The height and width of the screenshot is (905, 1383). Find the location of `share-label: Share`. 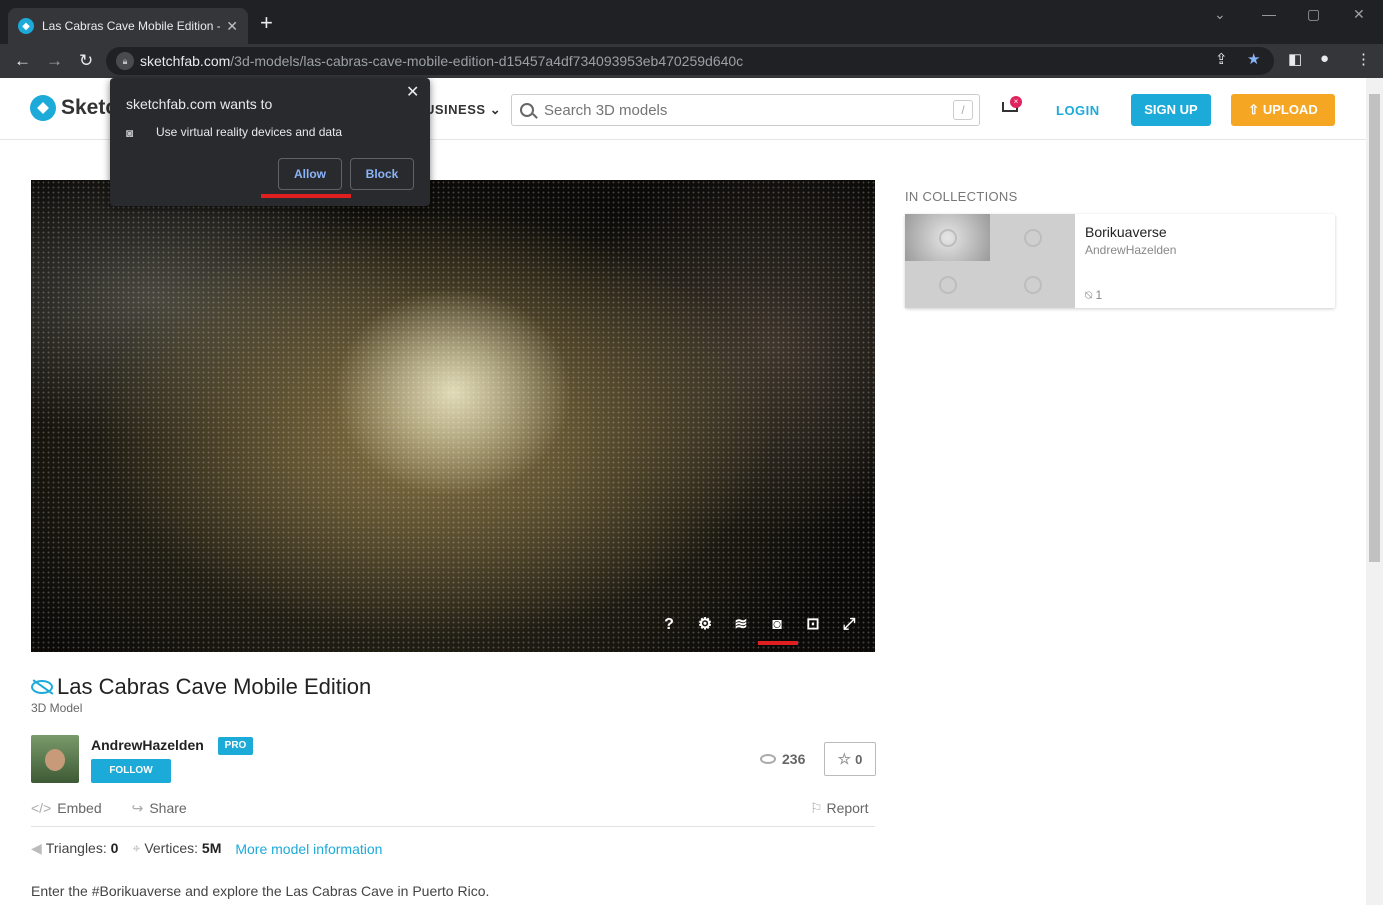

share-label: Share is located at coordinates (168, 808).